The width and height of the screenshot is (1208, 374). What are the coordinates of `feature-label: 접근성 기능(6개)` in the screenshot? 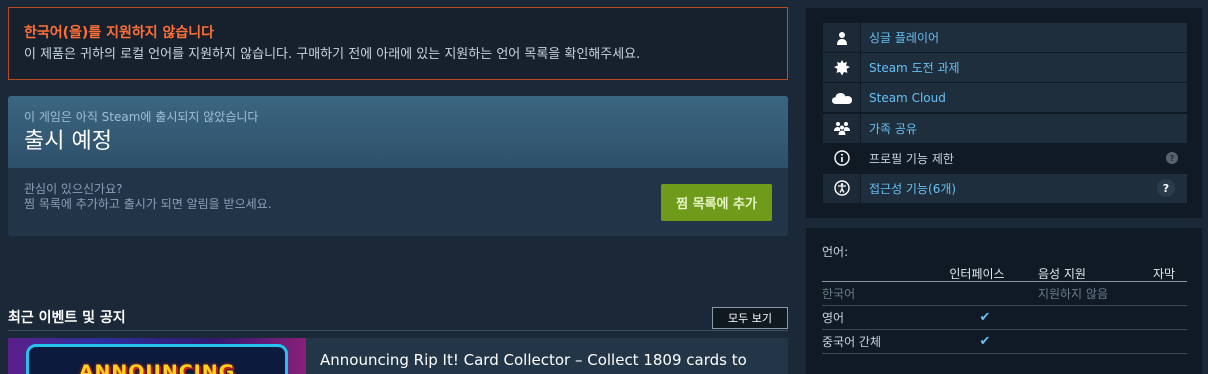 It's located at (913, 188).